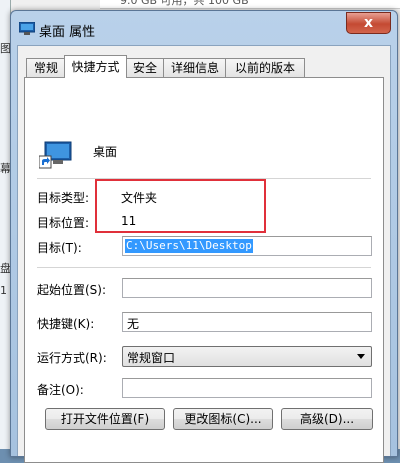 The height and width of the screenshot is (463, 400). I want to click on background-left-char: 1, so click(3, 290).